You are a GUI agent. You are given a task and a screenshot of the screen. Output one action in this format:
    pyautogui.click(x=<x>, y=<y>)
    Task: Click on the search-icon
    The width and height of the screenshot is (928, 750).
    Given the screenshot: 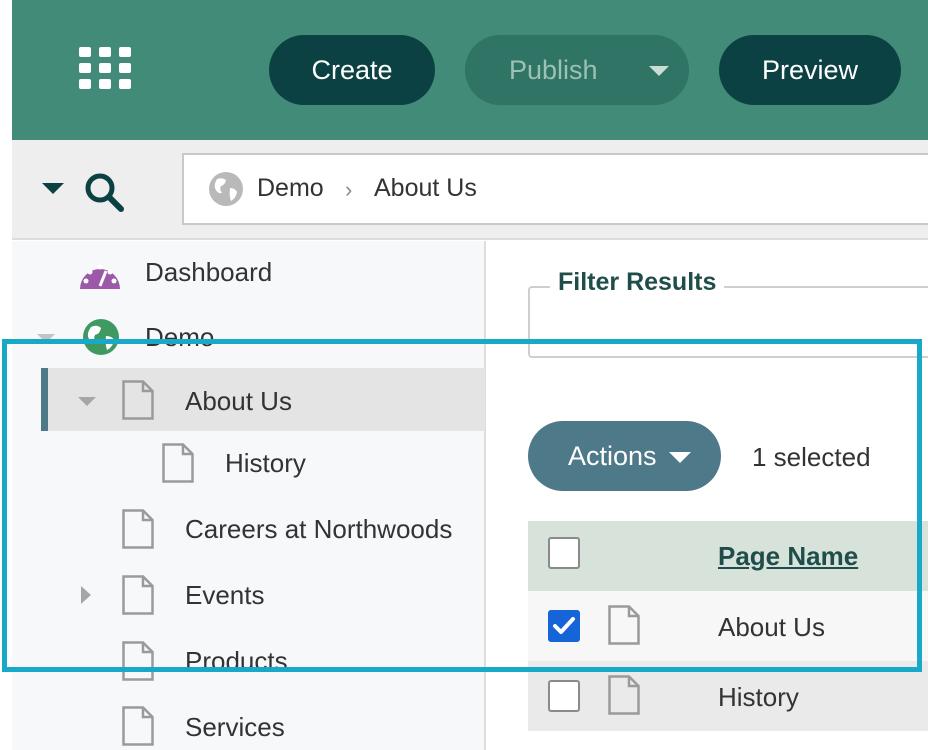 What is the action you would take?
    pyautogui.click(x=104, y=192)
    